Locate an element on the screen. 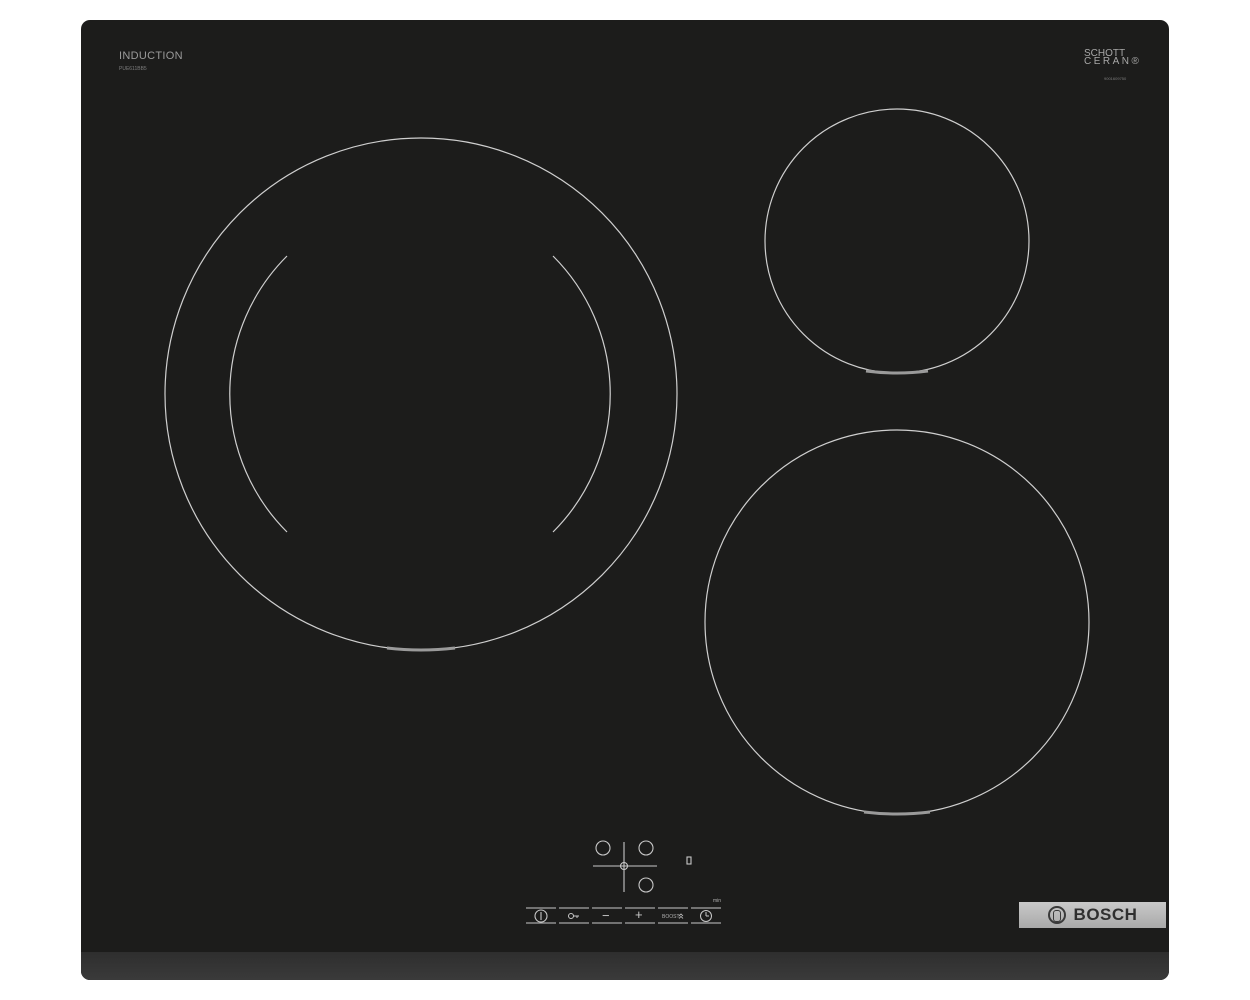 The image size is (1250, 1000). boost-arrows-icon is located at coordinates (681, 916).